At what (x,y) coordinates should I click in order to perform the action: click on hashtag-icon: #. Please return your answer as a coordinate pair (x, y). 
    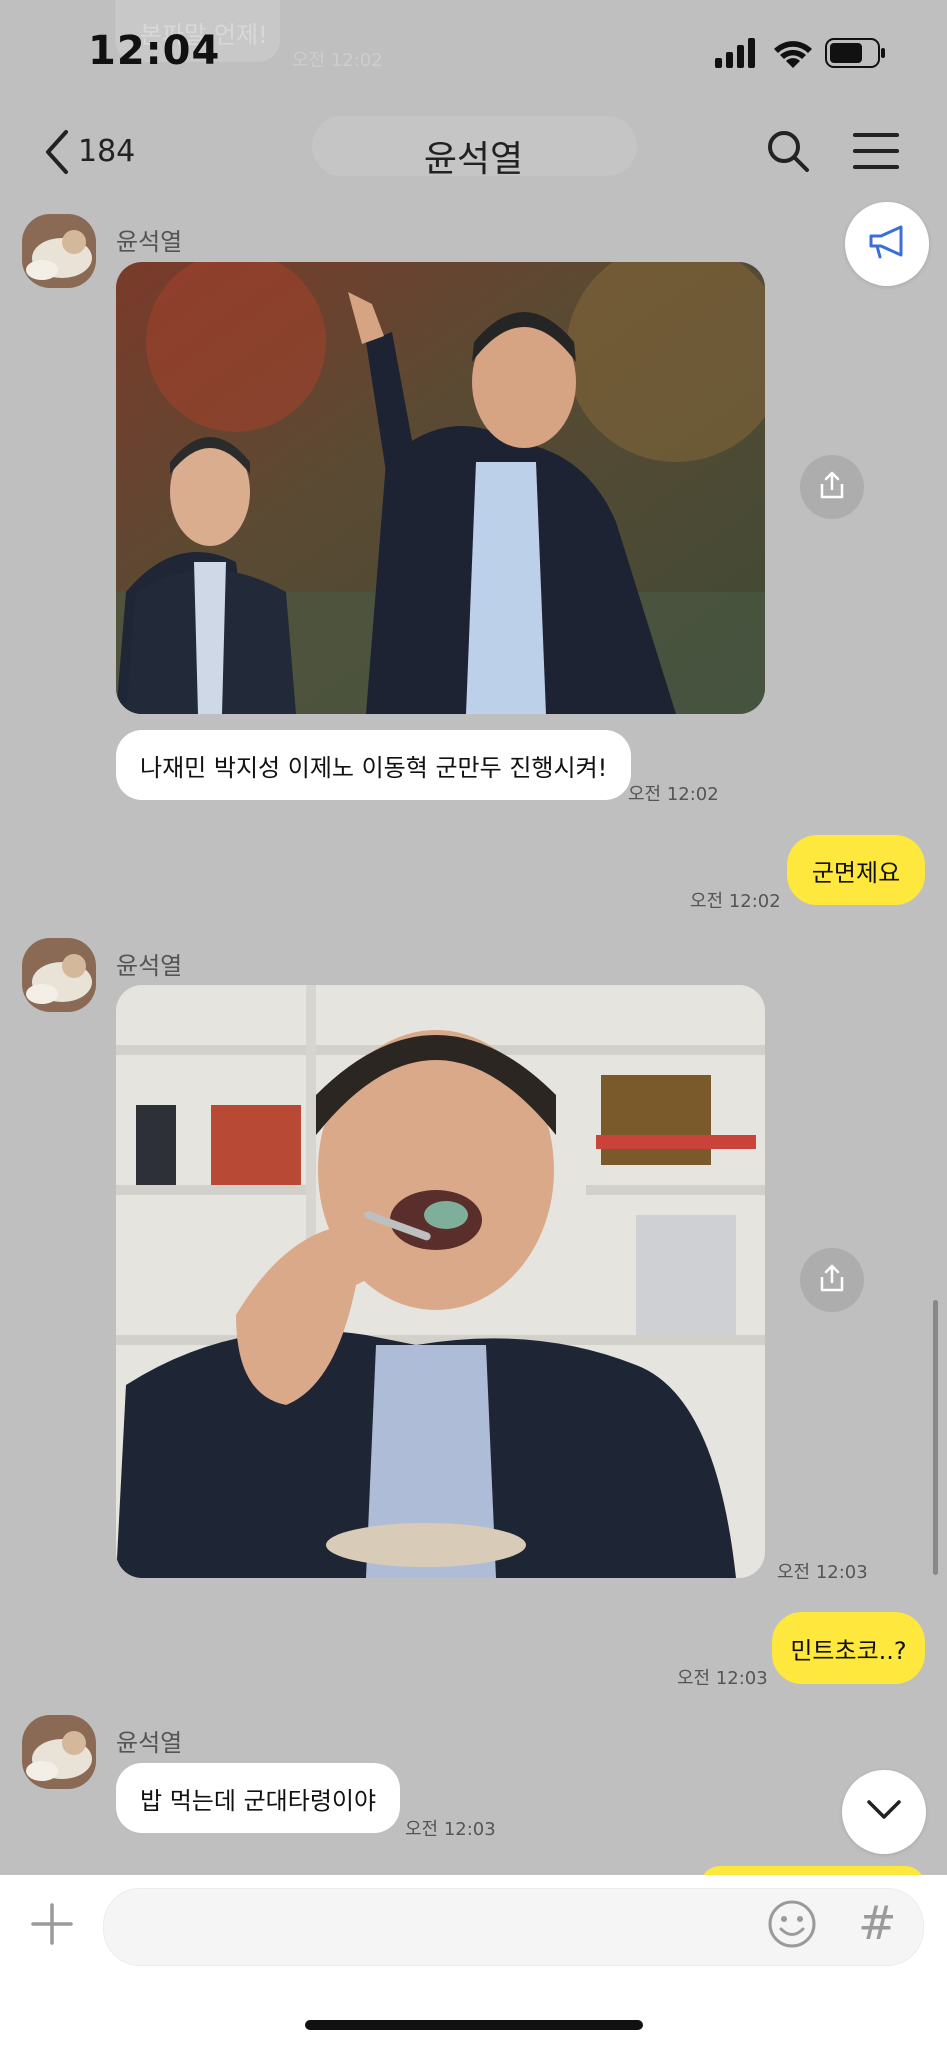
    Looking at the image, I should click on (877, 1923).